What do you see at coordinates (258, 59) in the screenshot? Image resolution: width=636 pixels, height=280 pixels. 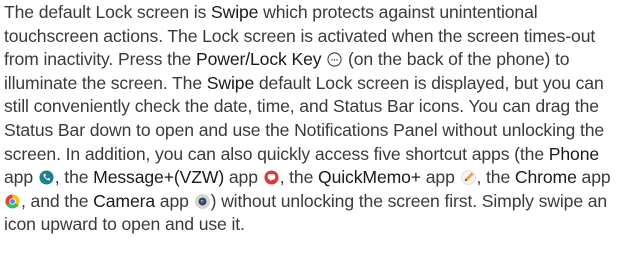 I see `power-lock-key-term: Power/Lock Key` at bounding box center [258, 59].